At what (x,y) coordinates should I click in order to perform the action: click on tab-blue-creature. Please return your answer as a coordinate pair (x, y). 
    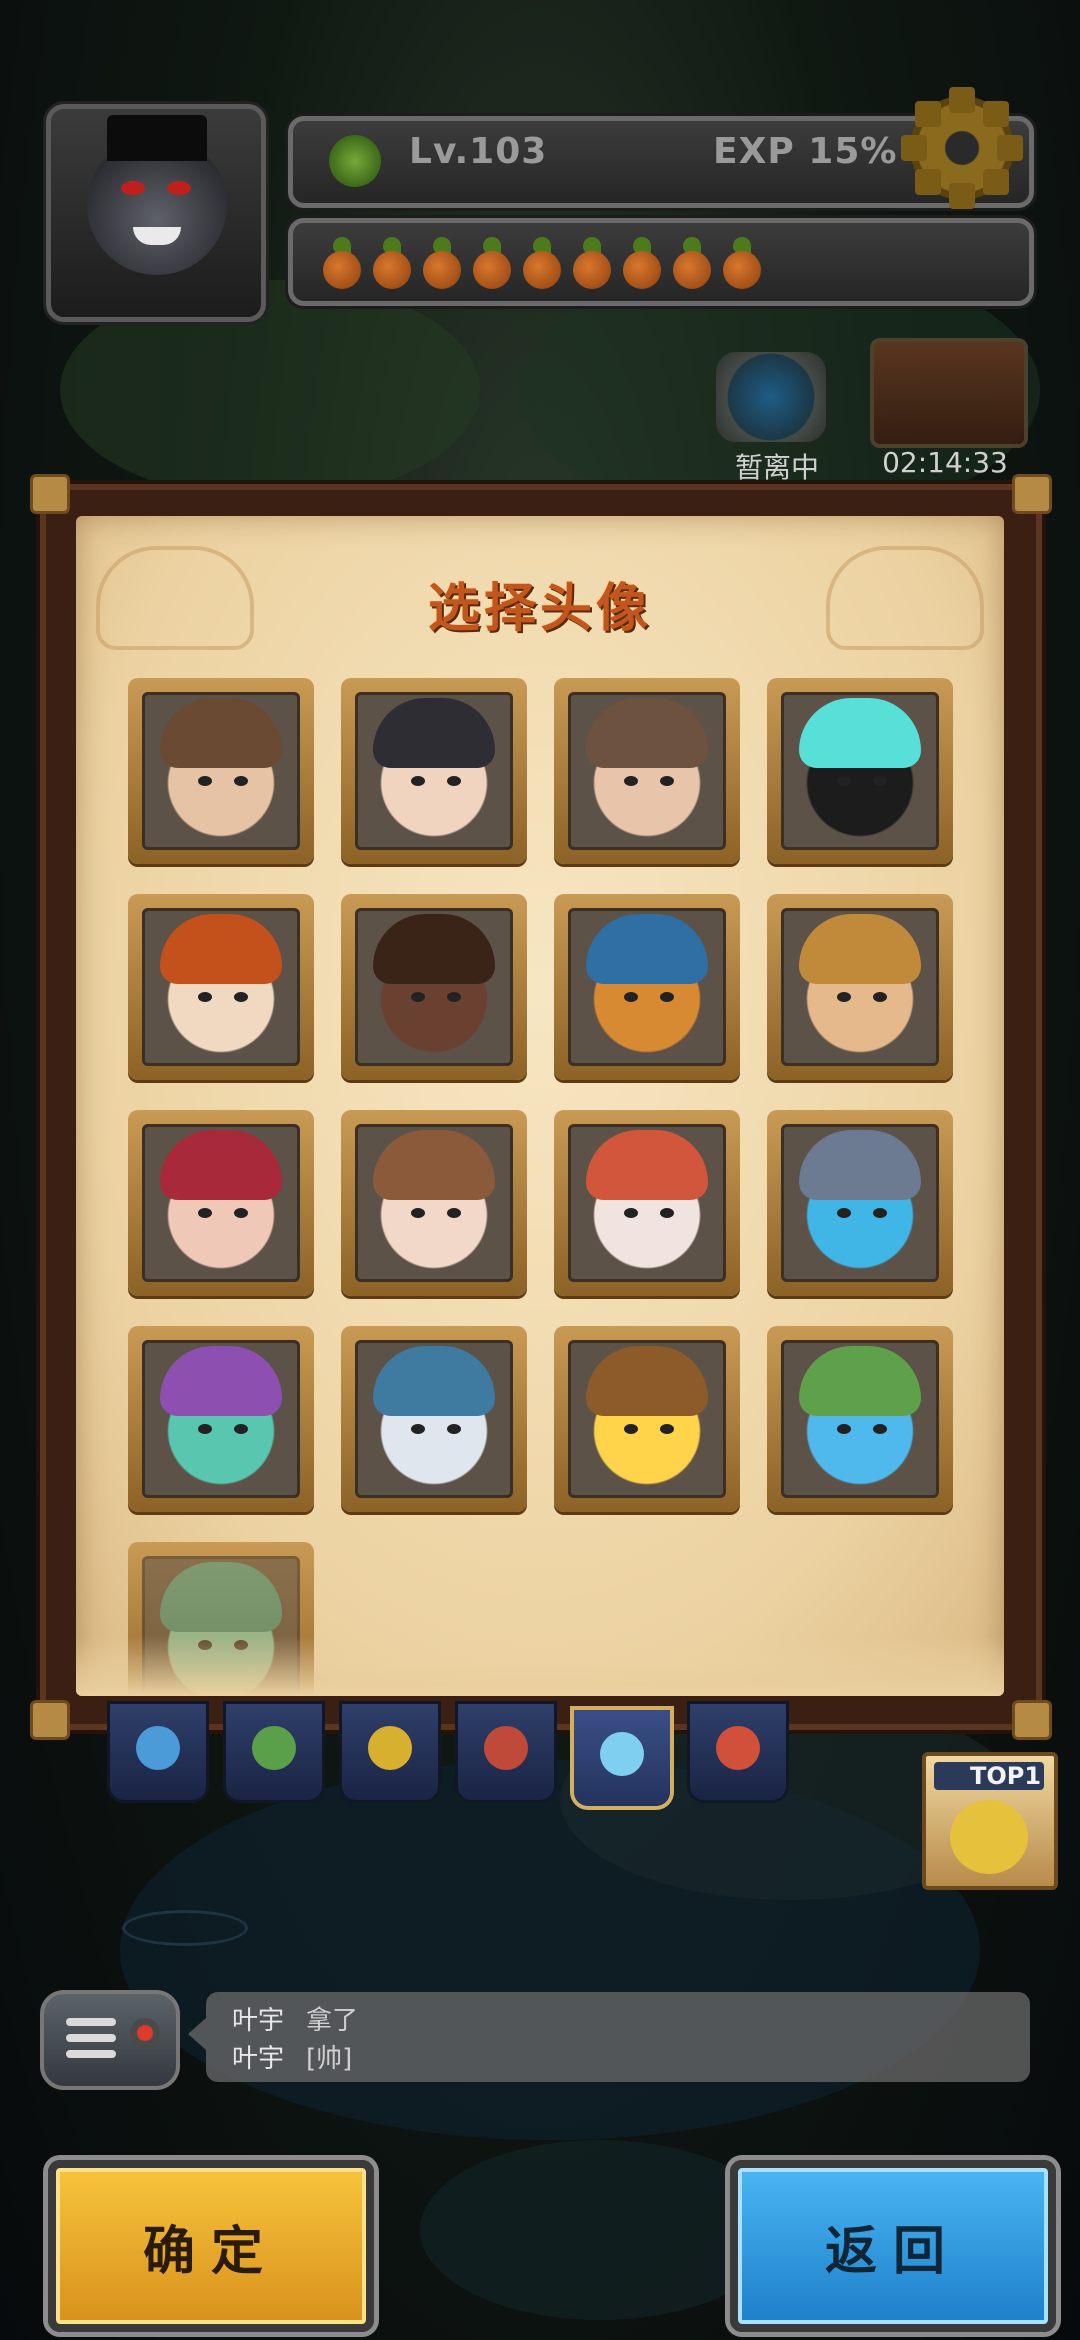
    Looking at the image, I should click on (158, 1752).